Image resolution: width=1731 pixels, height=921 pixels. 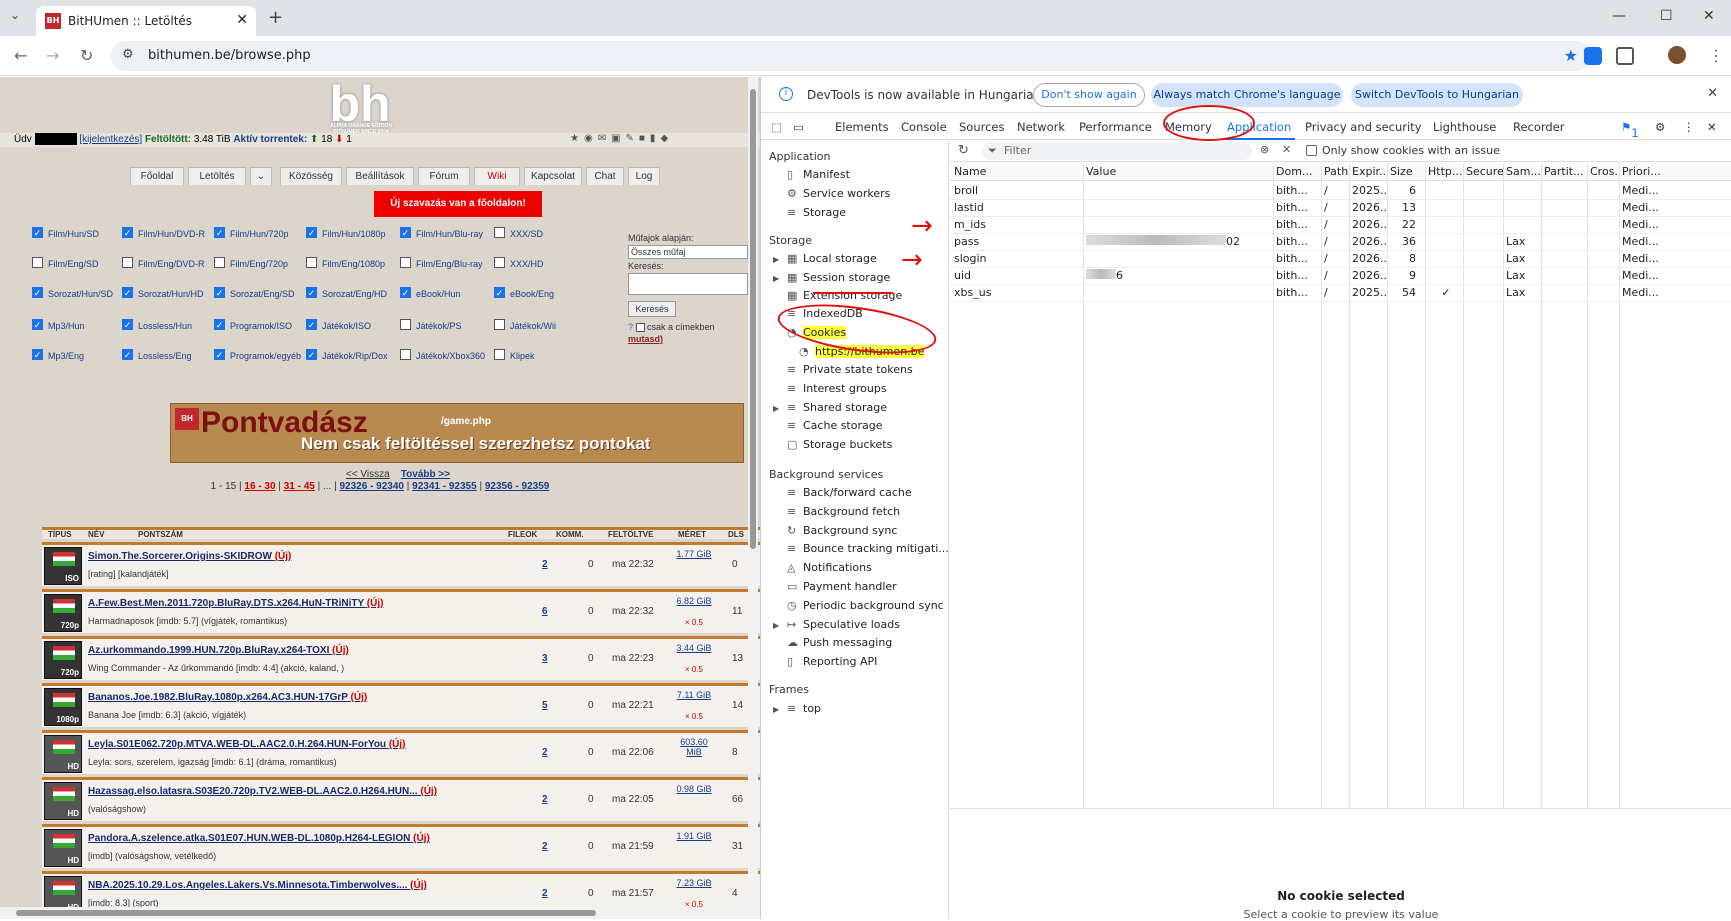 I want to click on profile-avatar, so click(x=1677, y=55).